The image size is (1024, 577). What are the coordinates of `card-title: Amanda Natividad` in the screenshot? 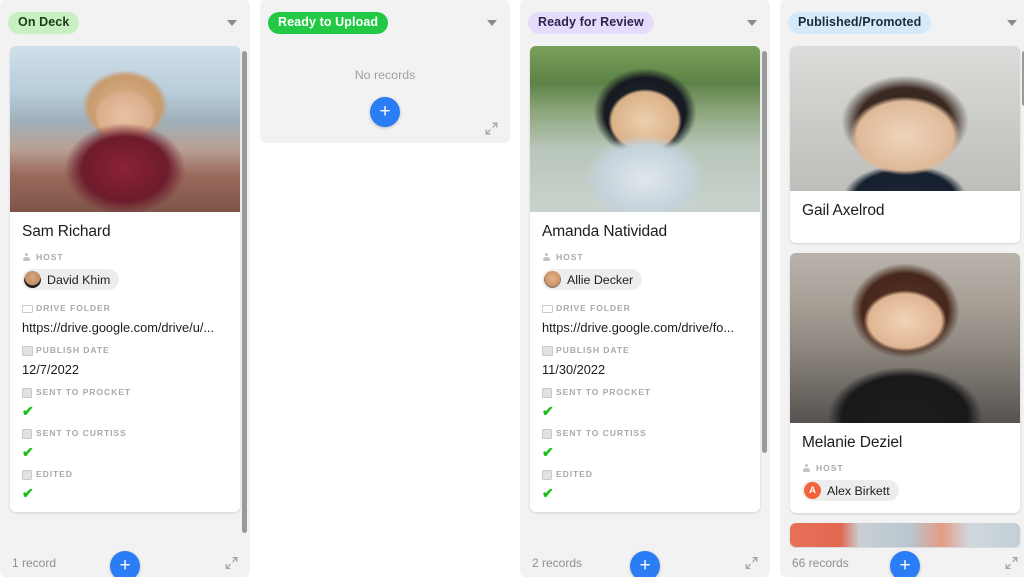 It's located at (605, 231).